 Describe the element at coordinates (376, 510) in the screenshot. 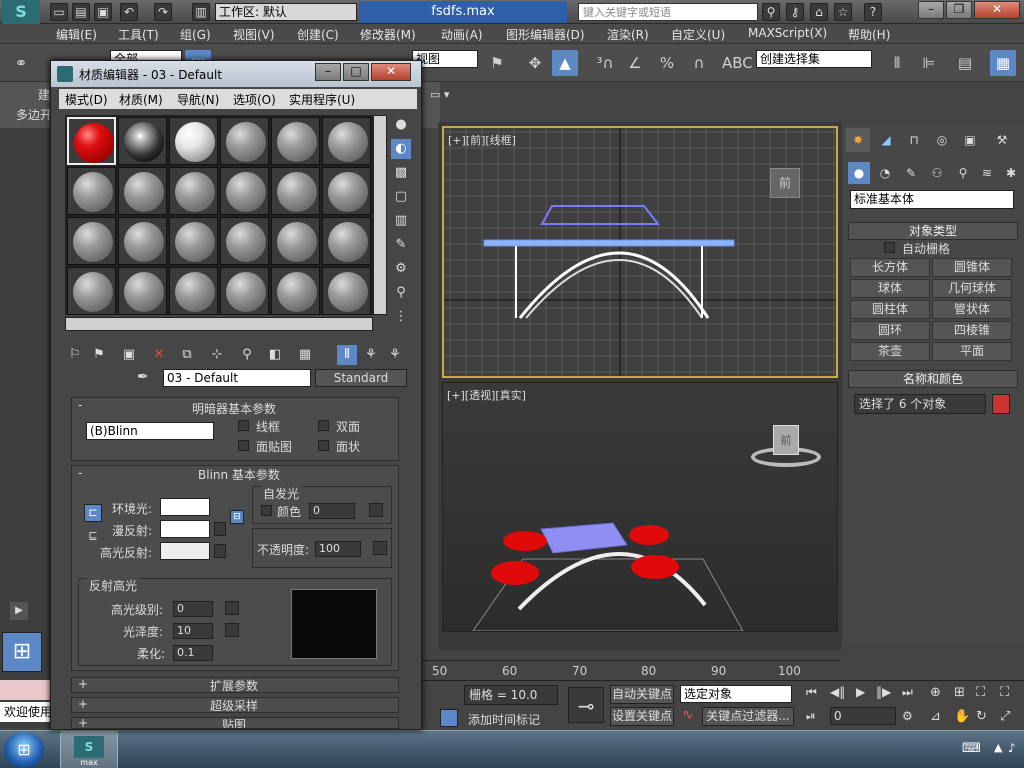

I see `self-illum-map-button` at that location.